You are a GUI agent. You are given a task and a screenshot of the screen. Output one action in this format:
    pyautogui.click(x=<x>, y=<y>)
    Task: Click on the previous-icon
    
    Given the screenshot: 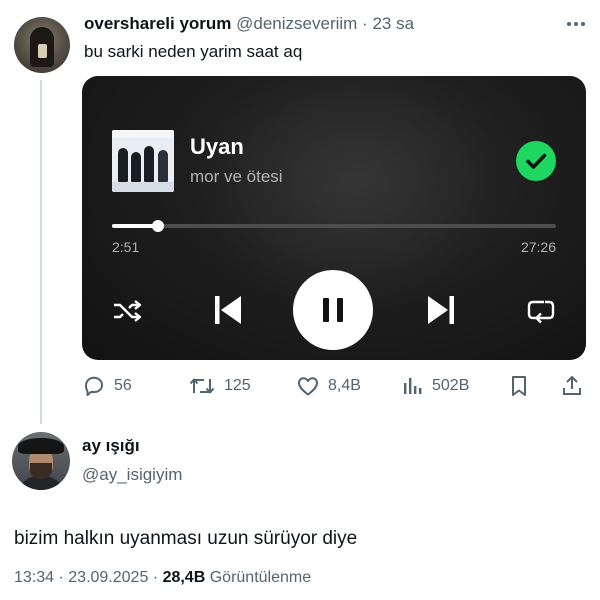 What is the action you would take?
    pyautogui.click(x=228, y=310)
    